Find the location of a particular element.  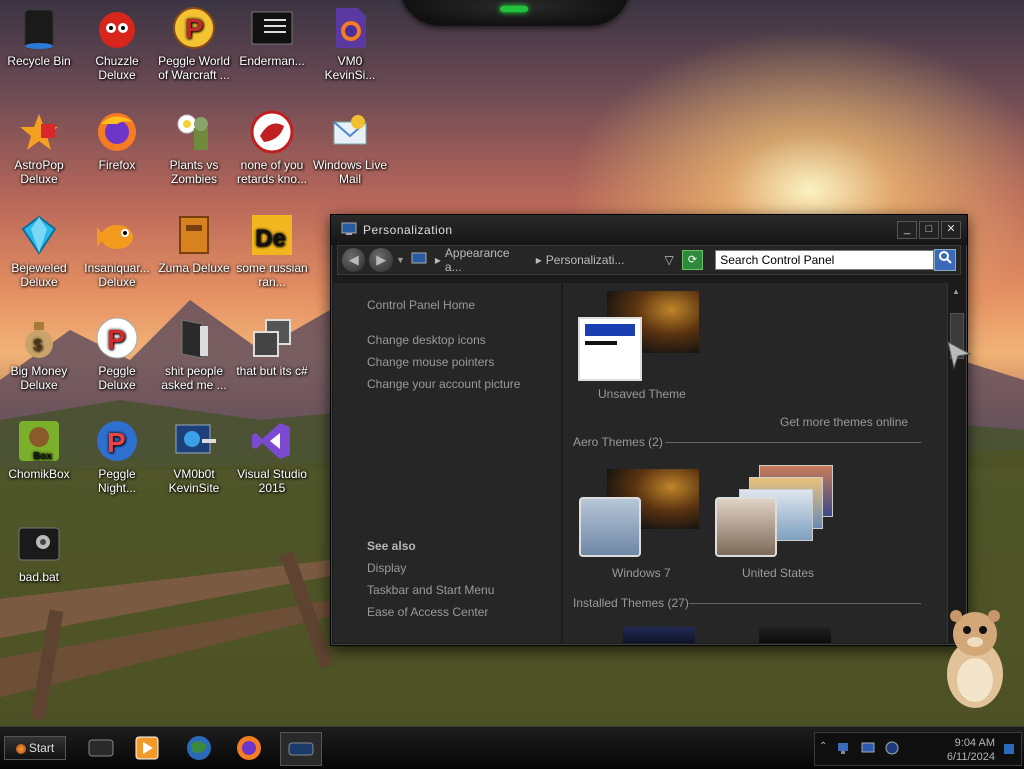

icon-label: Firefox is located at coordinates (117, 165).